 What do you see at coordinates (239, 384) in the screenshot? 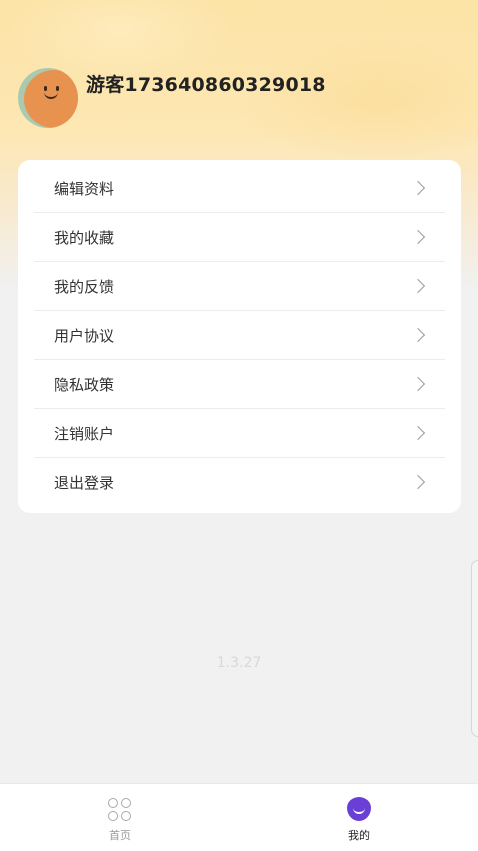
I see `menu-item-privacy-policy: 隐私政策` at bounding box center [239, 384].